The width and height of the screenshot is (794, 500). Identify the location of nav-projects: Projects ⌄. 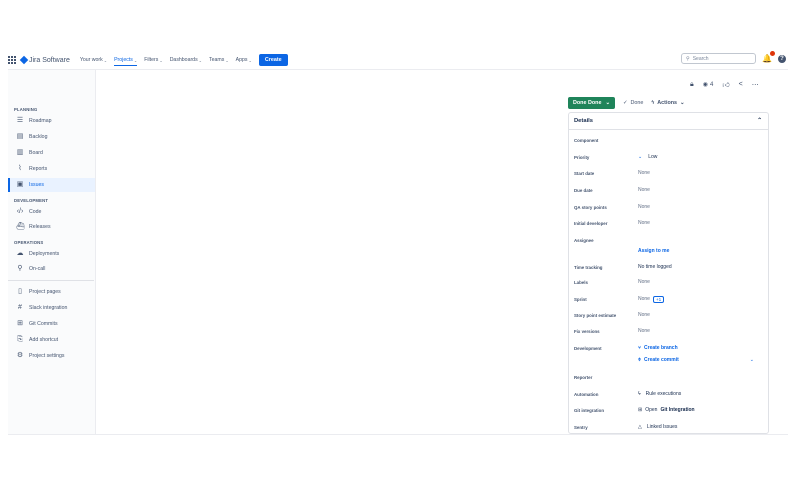
(126, 61).